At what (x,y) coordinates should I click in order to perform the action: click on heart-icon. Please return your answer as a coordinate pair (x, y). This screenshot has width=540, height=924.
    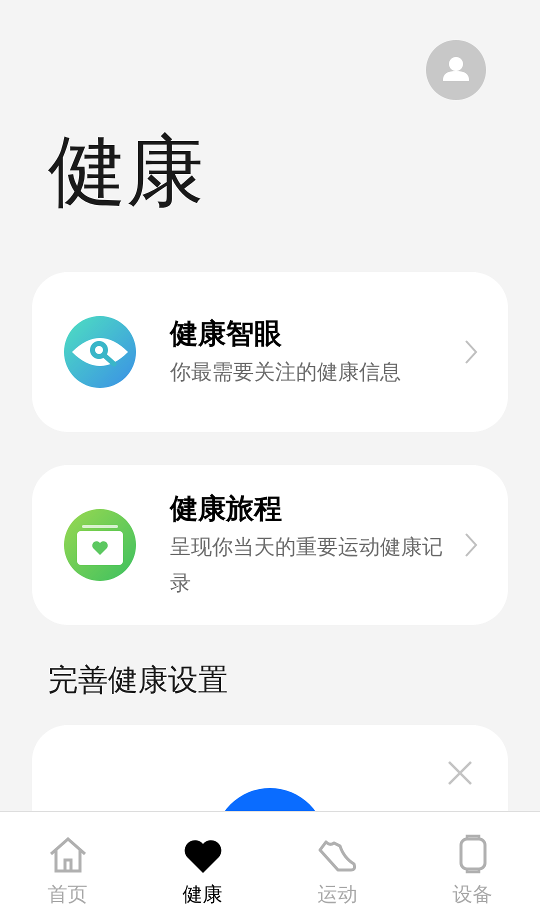
    Looking at the image, I should click on (202, 856).